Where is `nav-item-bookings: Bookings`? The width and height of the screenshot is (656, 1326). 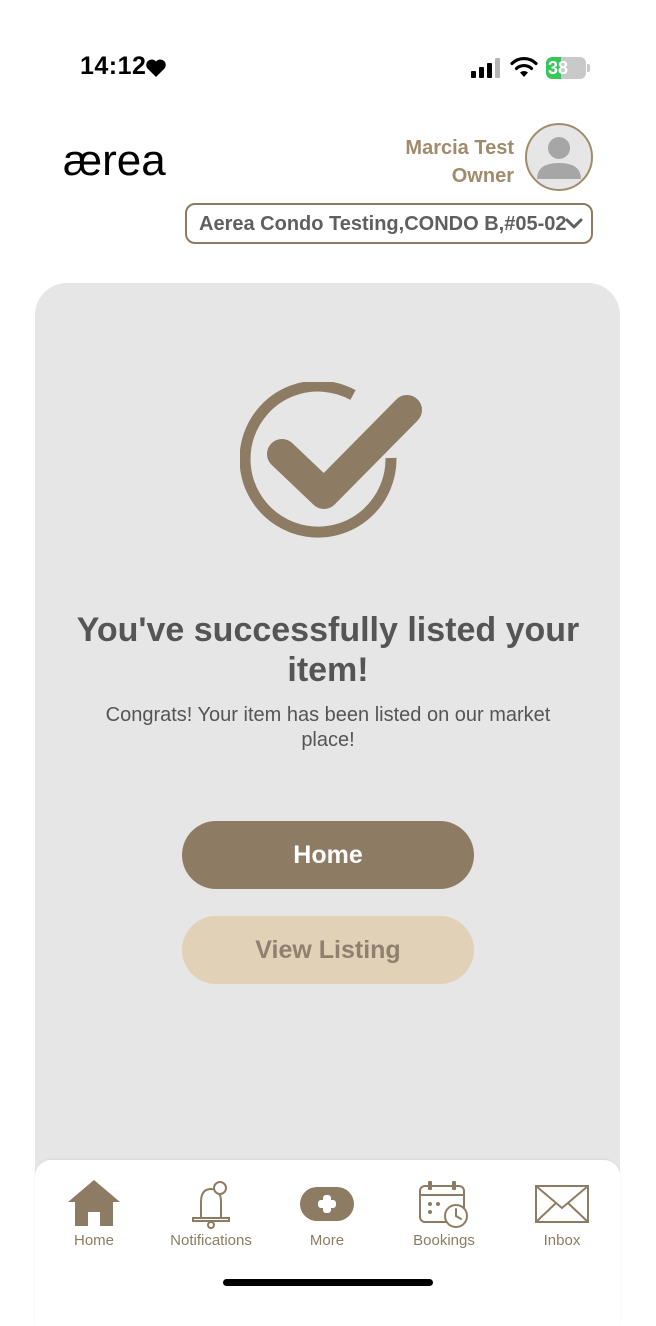 nav-item-bookings: Bookings is located at coordinates (444, 1218).